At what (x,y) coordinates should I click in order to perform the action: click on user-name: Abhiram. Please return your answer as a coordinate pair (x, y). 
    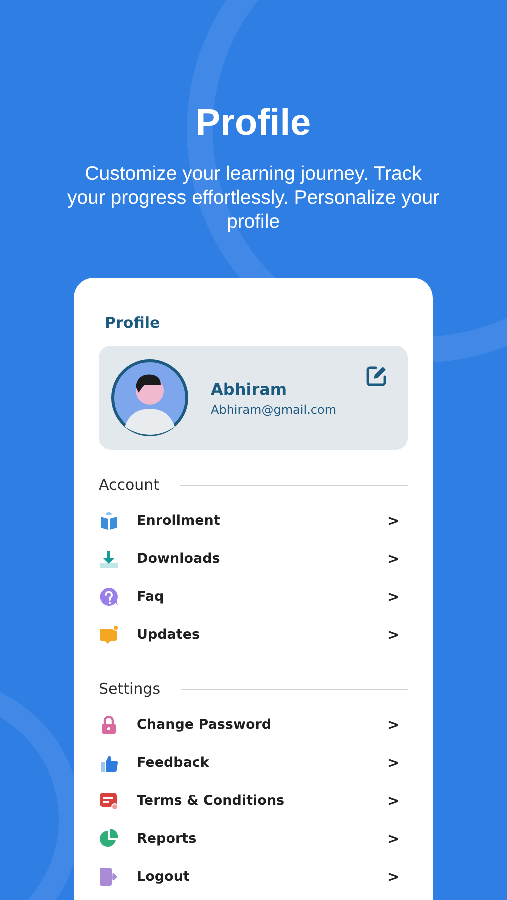
    Looking at the image, I should click on (249, 389).